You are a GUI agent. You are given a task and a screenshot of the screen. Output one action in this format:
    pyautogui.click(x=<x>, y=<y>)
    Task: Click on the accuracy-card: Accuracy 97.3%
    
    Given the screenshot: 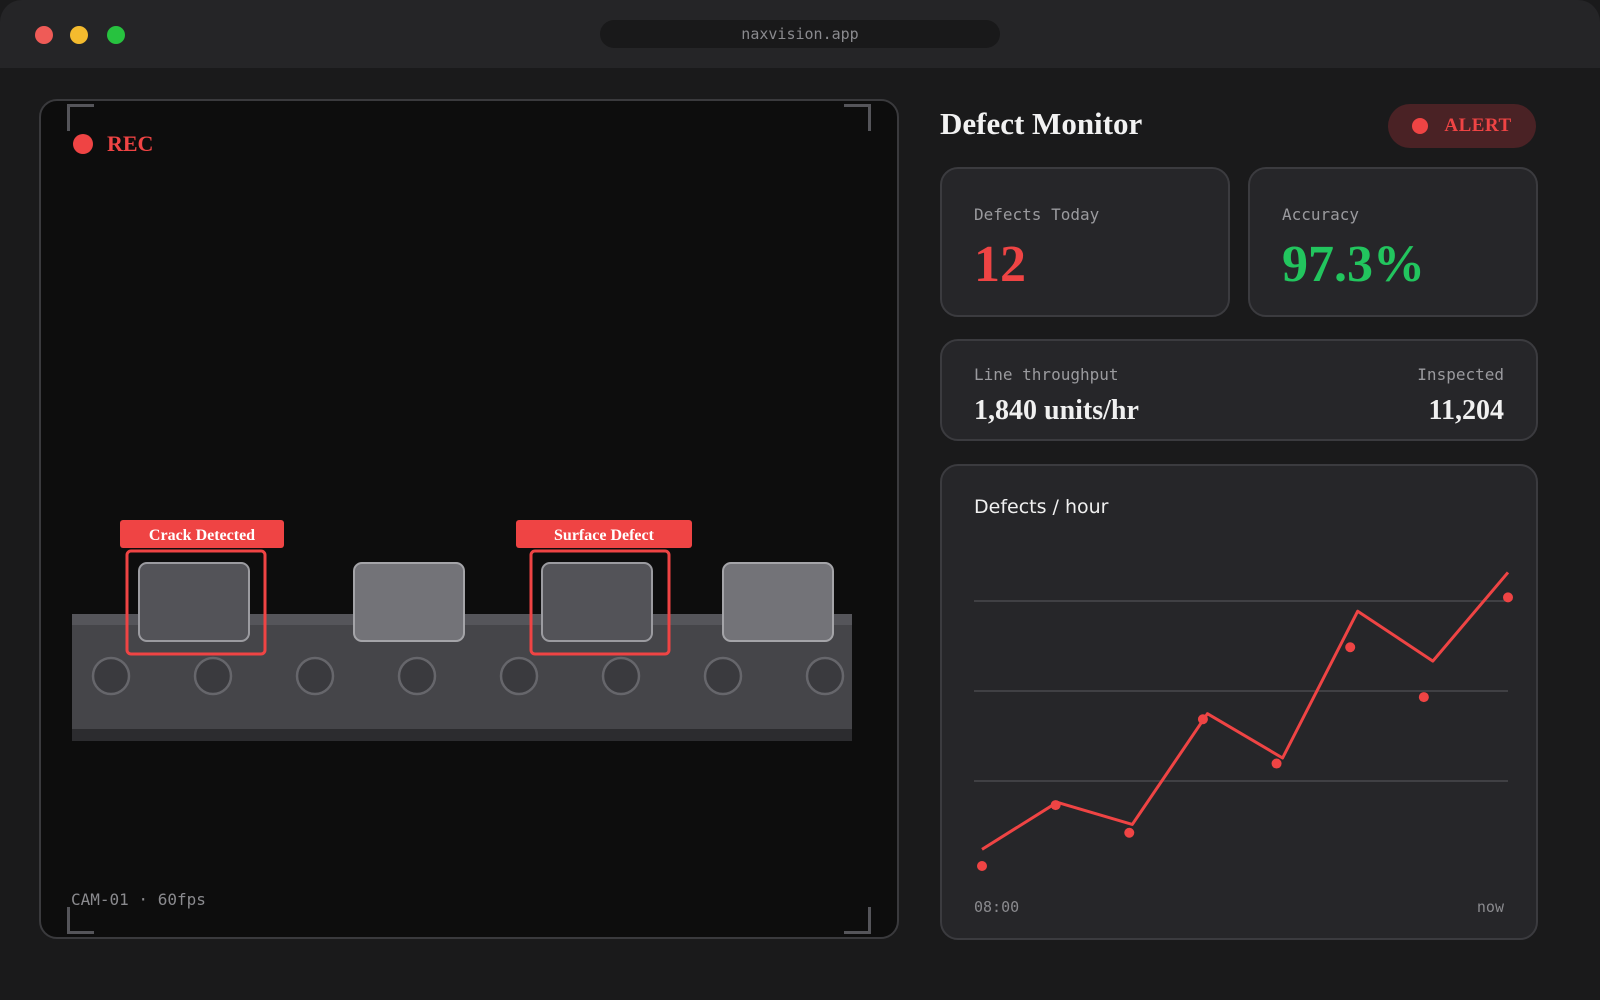 What is the action you would take?
    pyautogui.click(x=1393, y=242)
    